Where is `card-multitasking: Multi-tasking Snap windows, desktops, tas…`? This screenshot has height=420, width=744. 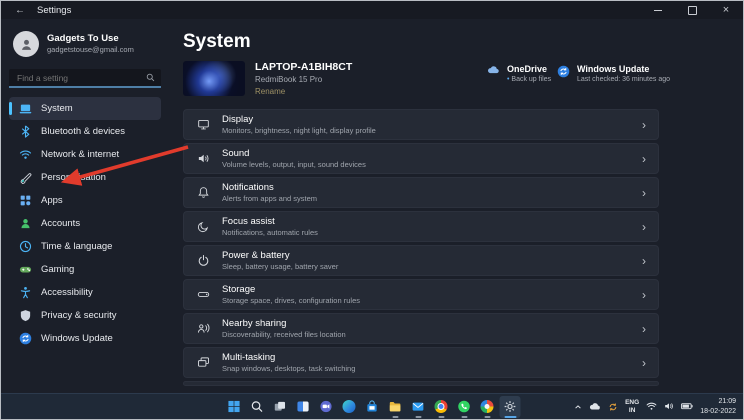 card-multitasking: Multi-tasking Snap windows, desktops, tas… is located at coordinates (421, 362).